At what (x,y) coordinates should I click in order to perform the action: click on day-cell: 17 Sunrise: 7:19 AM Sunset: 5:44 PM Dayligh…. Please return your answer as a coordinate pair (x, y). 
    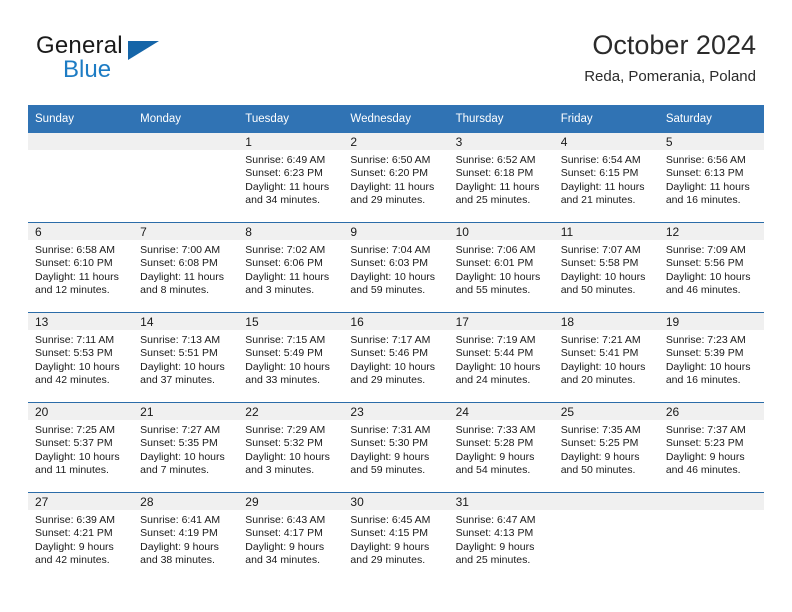
    Looking at the image, I should click on (501, 357).